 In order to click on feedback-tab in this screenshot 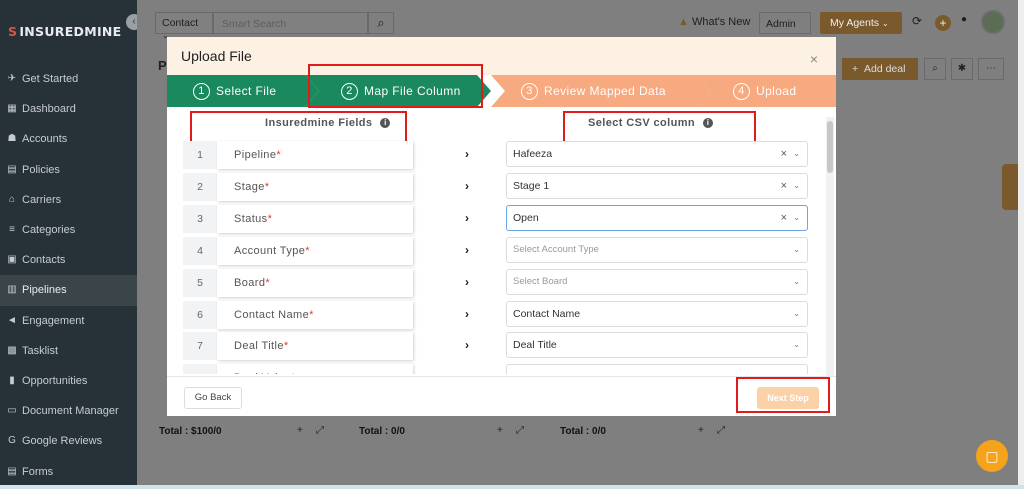, I will do `click(1010, 187)`.